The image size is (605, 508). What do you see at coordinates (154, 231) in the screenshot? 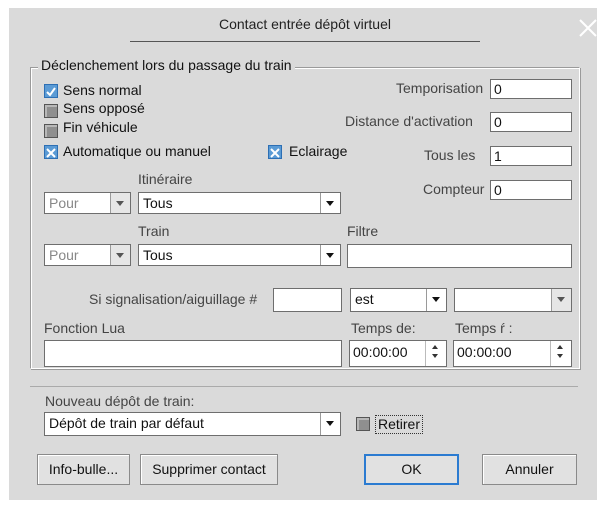
I see `train-label: Train` at bounding box center [154, 231].